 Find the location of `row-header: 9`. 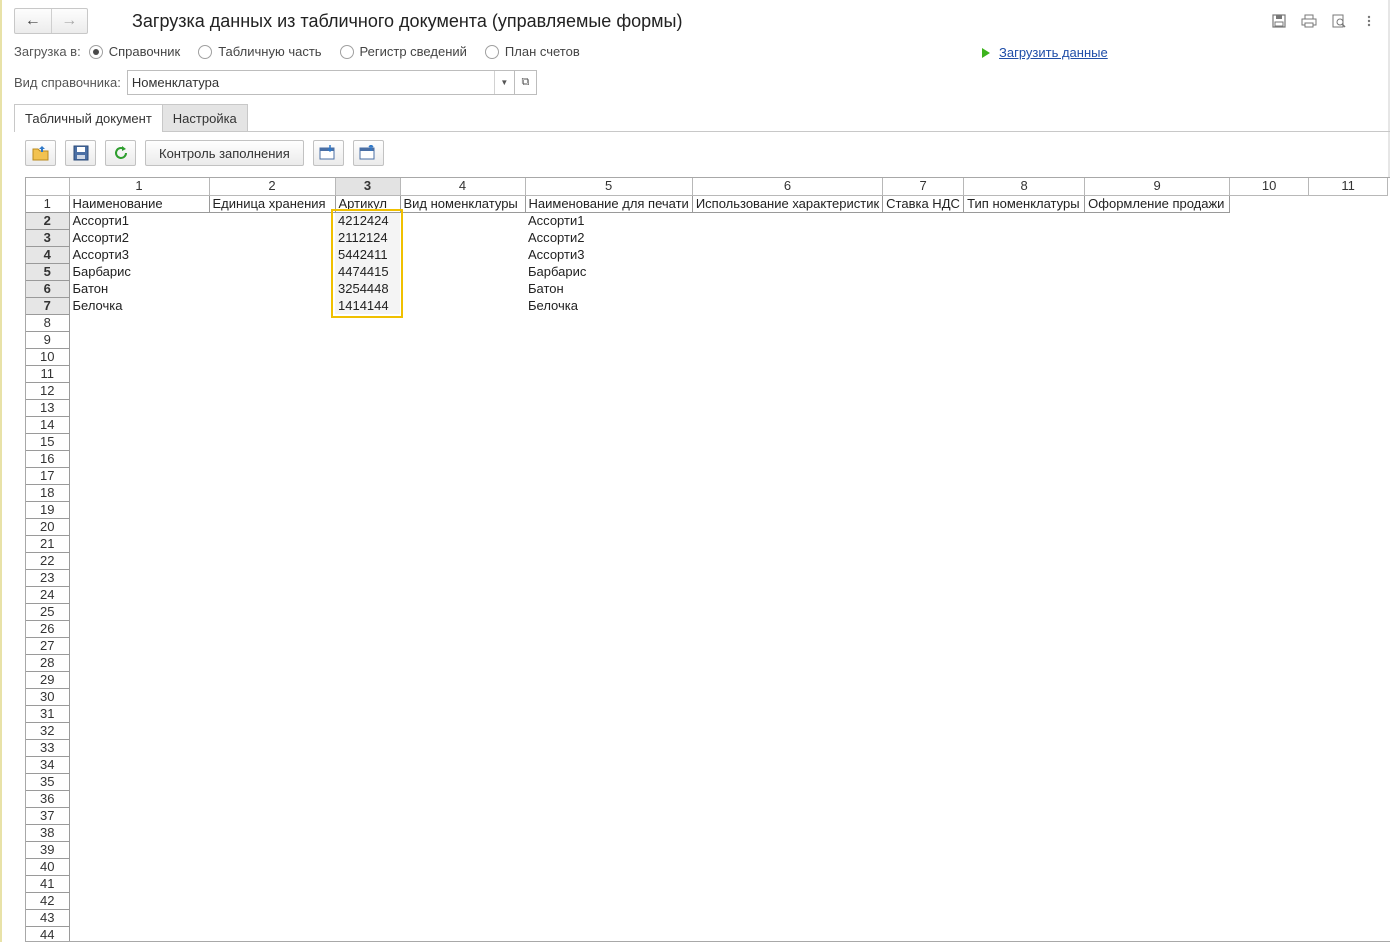

row-header: 9 is located at coordinates (48, 340).